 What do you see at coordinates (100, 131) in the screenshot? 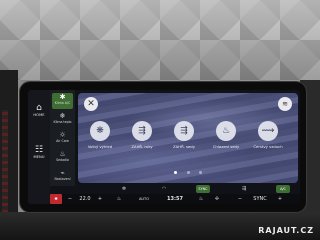
I see `windshield-icon: ❋` at bounding box center [100, 131].